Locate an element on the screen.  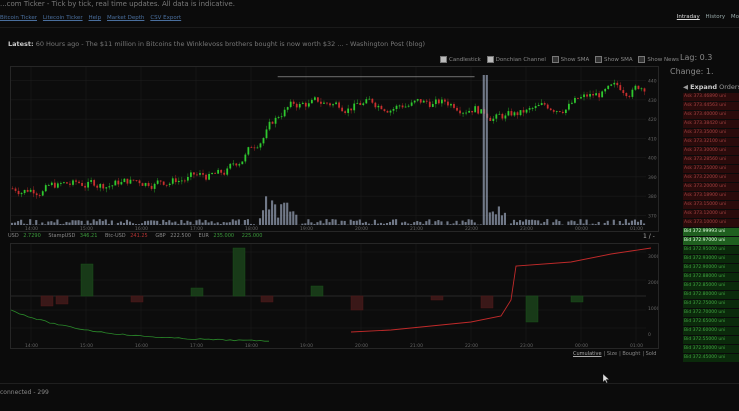
order-row: Bid 372.97000 uni is located at coordinates (711, 241).